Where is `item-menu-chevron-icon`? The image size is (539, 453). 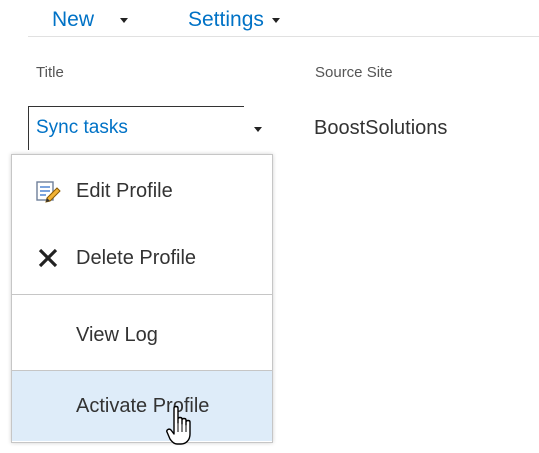
item-menu-chevron-icon is located at coordinates (258, 129).